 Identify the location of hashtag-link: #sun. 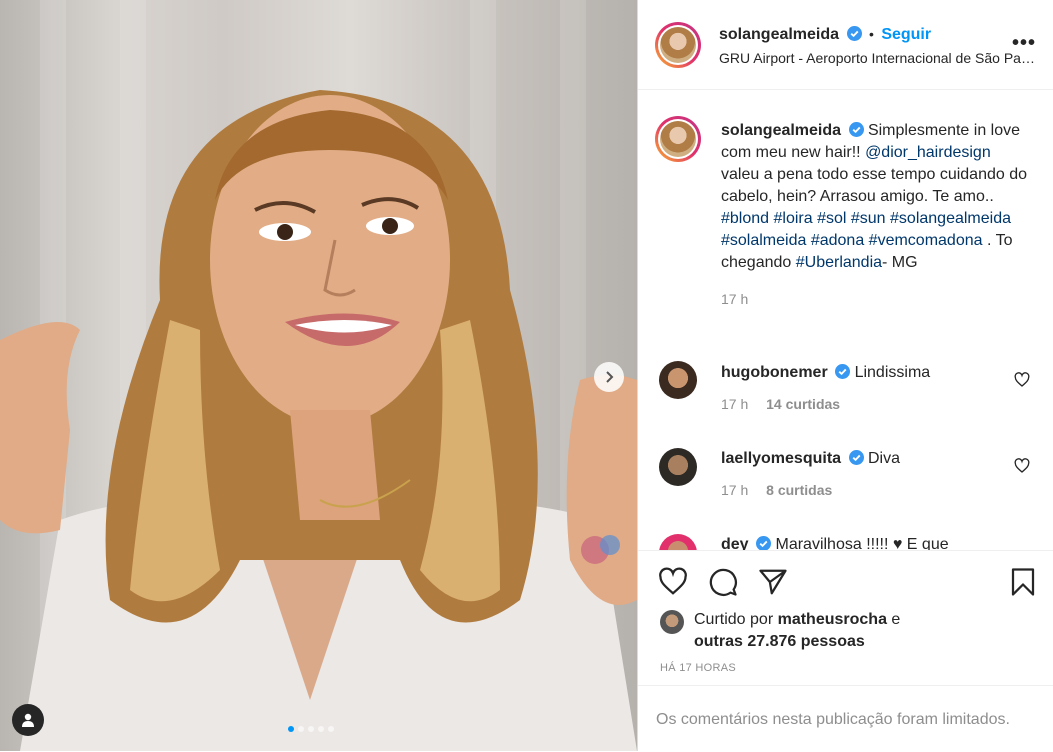
(866, 218).